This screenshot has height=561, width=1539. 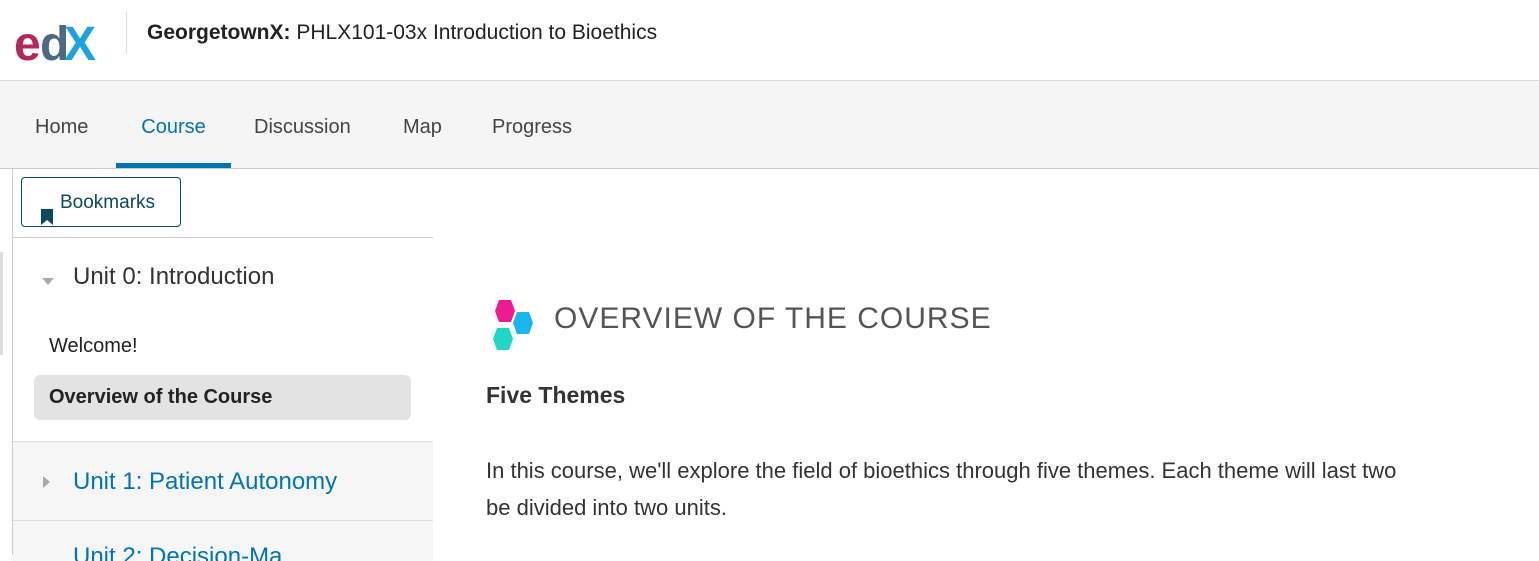 I want to click on edx-logo: e d X, so click(x=58, y=42).